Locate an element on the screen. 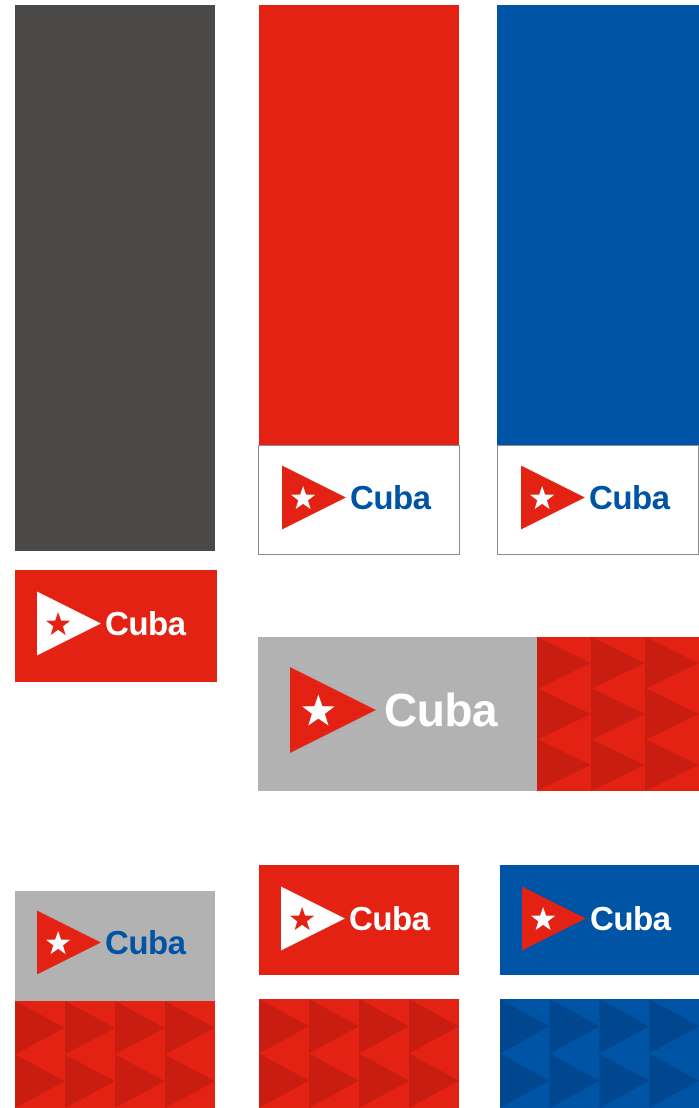  logo-card-blue: Cuba is located at coordinates (599, 920).